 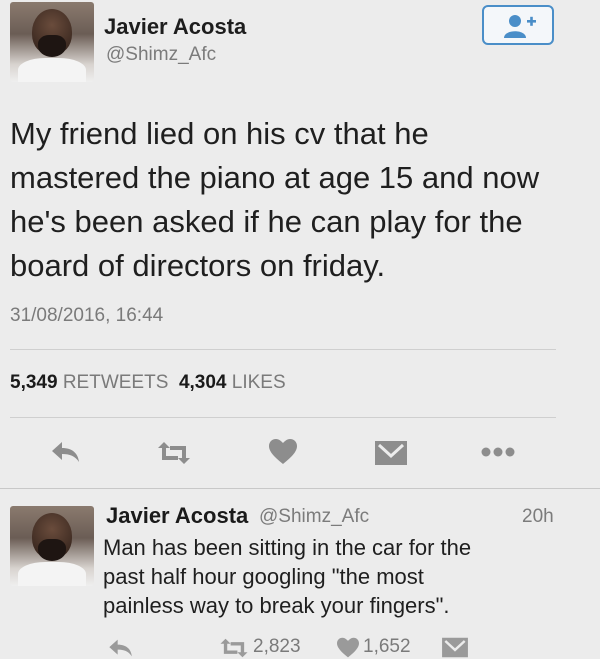 I want to click on author-name: Javier Acosta, so click(x=175, y=27).